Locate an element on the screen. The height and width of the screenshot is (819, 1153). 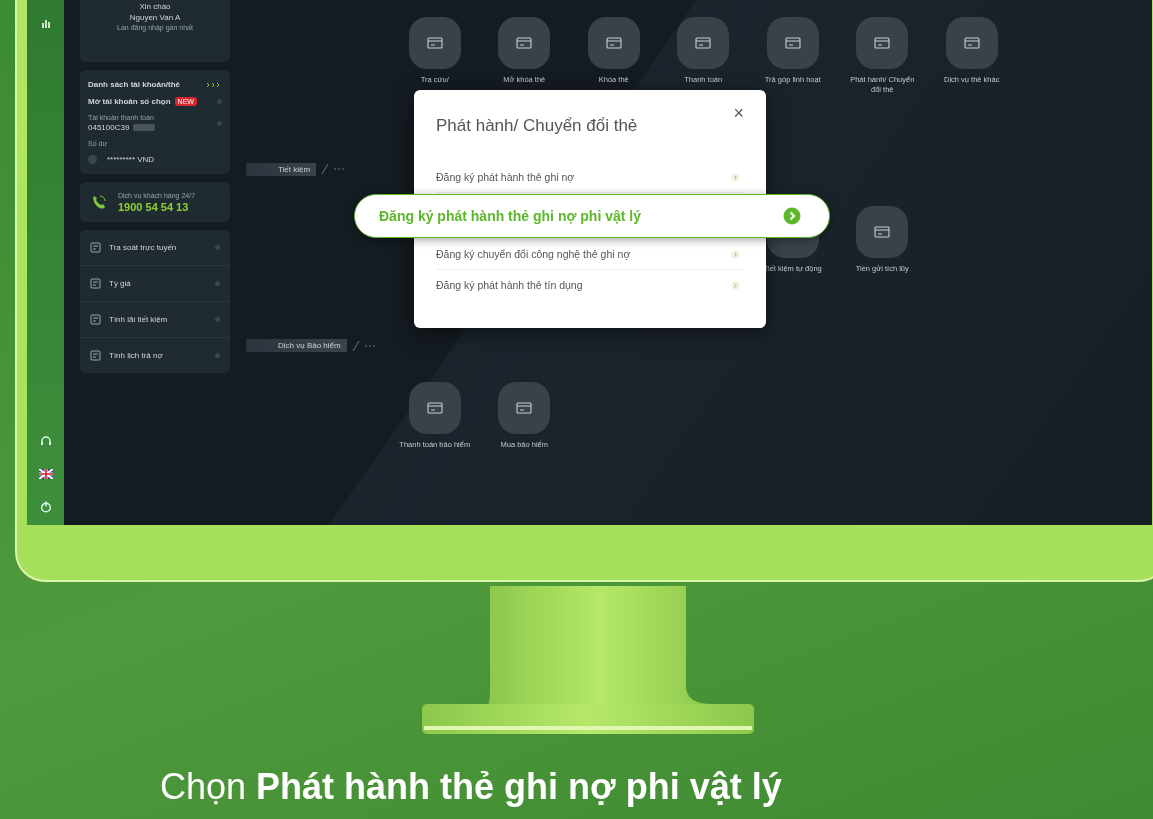
greeting-text: Xin chào is located at coordinates (155, 6).